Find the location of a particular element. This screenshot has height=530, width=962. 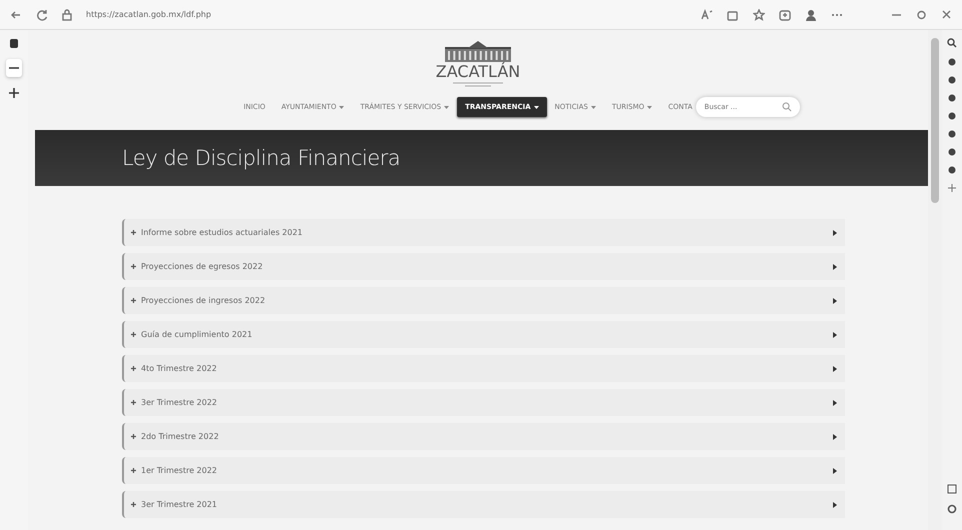

read-aloud-icon is located at coordinates (707, 14).